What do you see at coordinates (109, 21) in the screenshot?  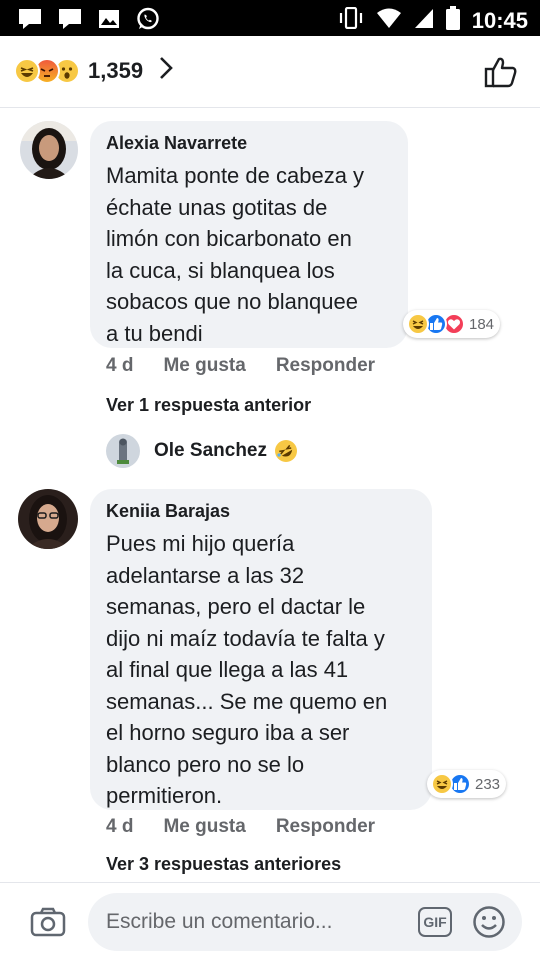 I see `image-icon` at bounding box center [109, 21].